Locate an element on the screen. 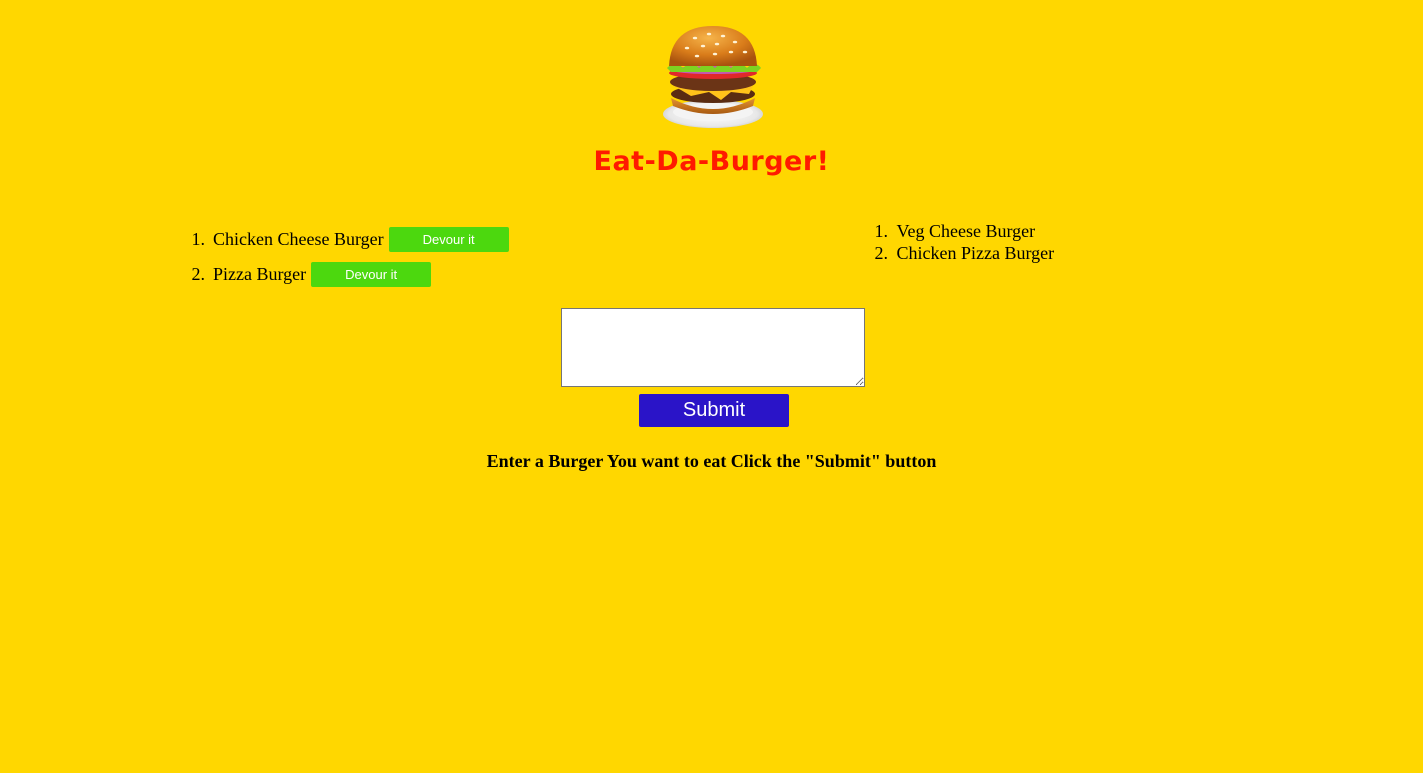 This screenshot has height=773, width=1423. burger-name: Chicken Pizza Burger is located at coordinates (975, 253).